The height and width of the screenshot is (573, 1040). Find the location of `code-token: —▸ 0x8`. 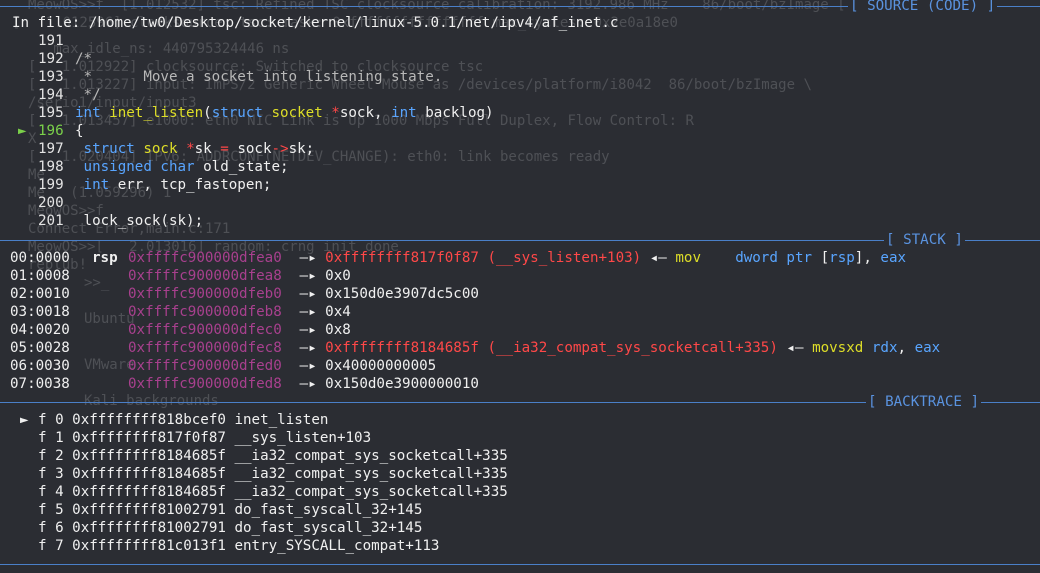

code-token: —▸ 0x8 is located at coordinates (321, 330).